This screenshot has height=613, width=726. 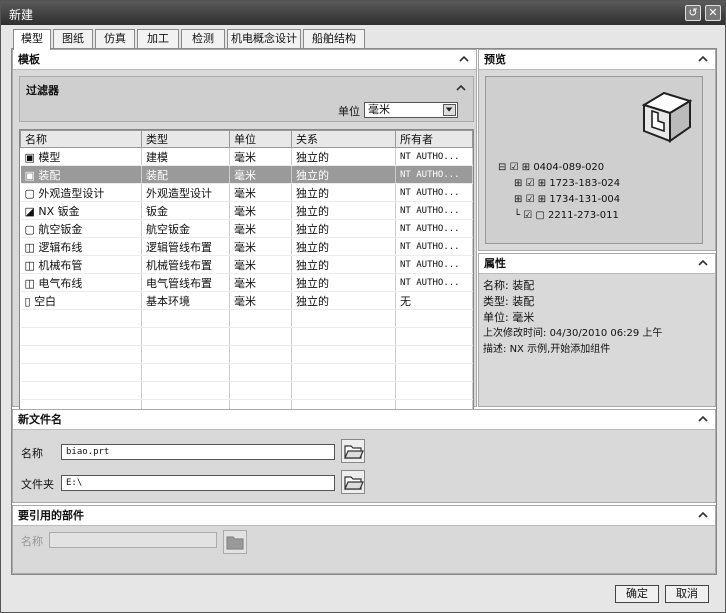 What do you see at coordinates (51, 515) in the screenshot?
I see `referenced-parts-title: 要引用的部件` at bounding box center [51, 515].